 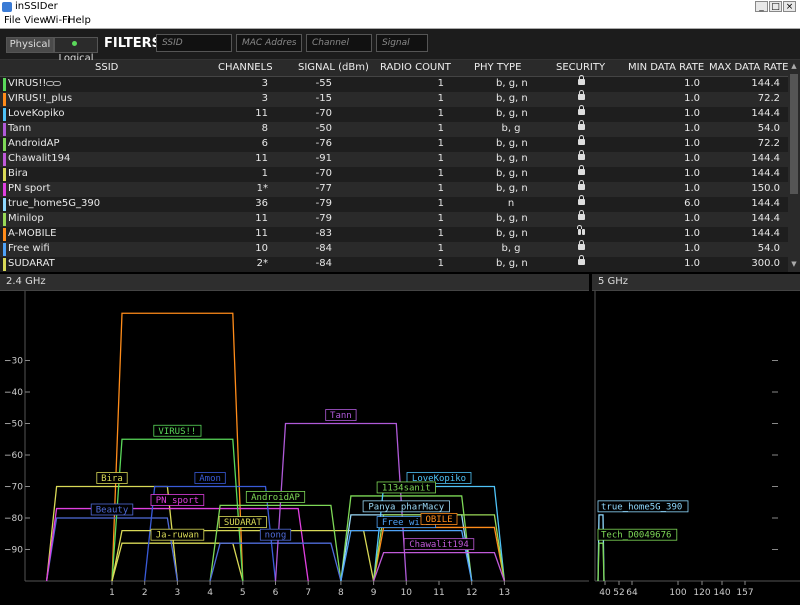 I want to click on table-row: #5ad95aVIRUS!! 3 -55 1 b, g, n 1.0 144.4, so click(x=394, y=83).